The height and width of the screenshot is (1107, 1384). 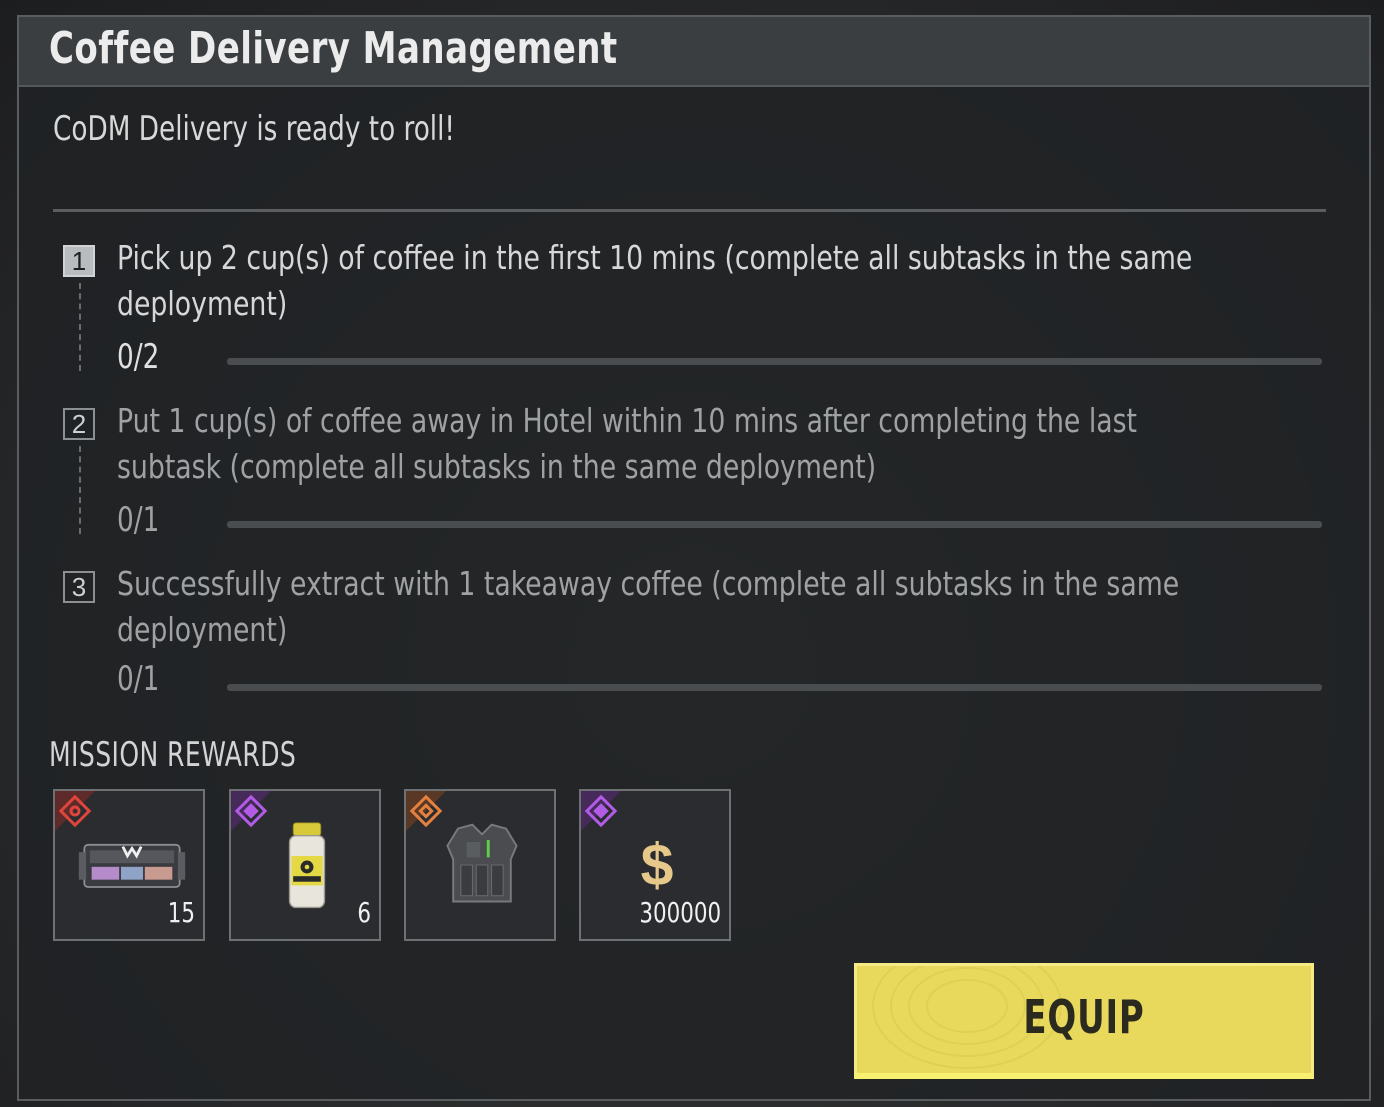 I want to click on reward-slot-cash: $ 300000, so click(x=655, y=865).